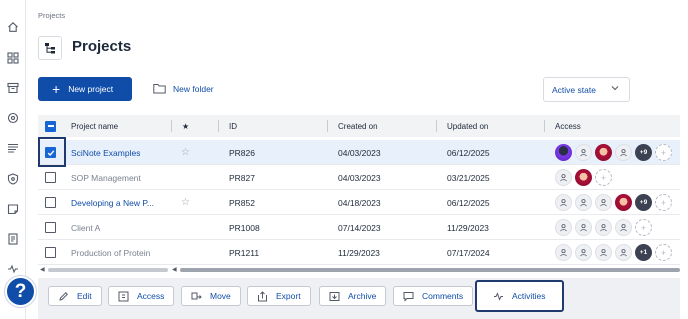  I want to click on user-icon, so click(603, 253).